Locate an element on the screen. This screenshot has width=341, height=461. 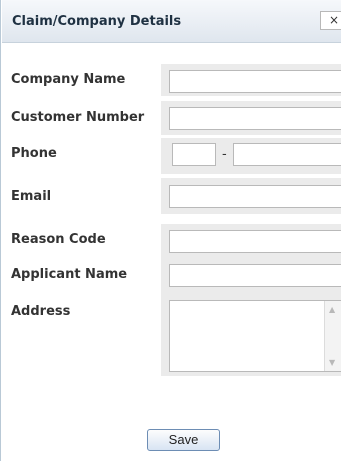
scroll-up-arrow-icon: ▲ is located at coordinates (332, 309).